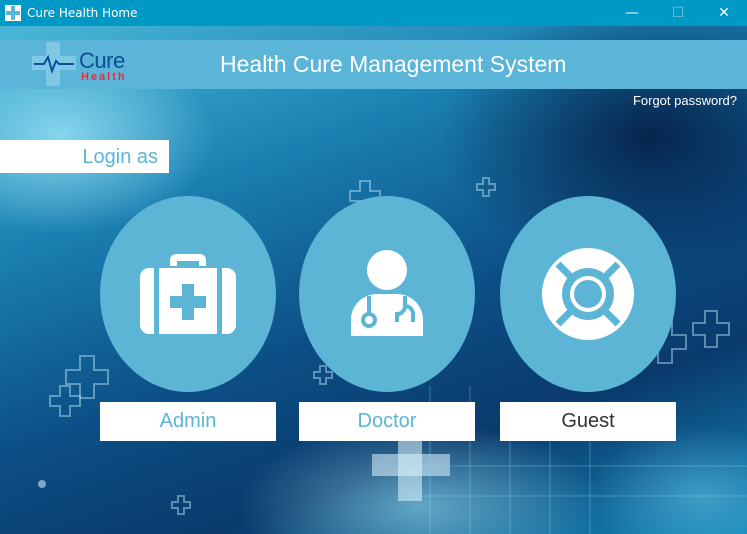 Image resolution: width=747 pixels, height=534 pixels. What do you see at coordinates (685, 100) in the screenshot?
I see `forgot-password-link: Forgot password?` at bounding box center [685, 100].